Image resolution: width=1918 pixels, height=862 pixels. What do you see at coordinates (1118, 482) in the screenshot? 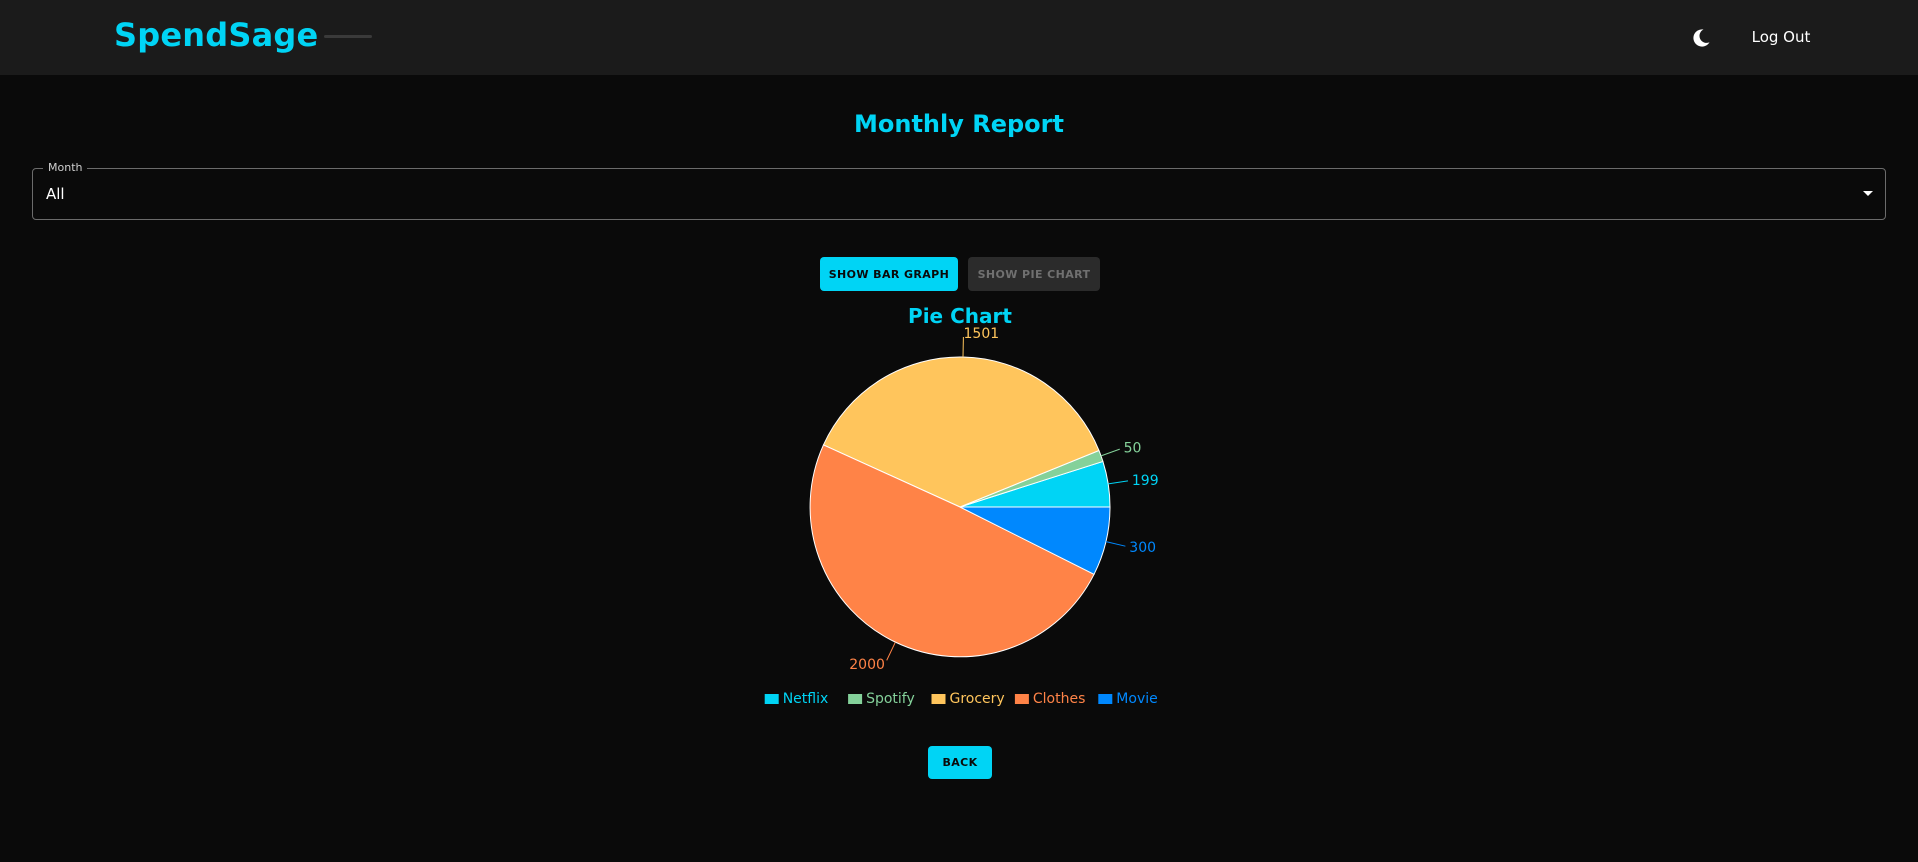
I see `data-label-line-netflix` at bounding box center [1118, 482].